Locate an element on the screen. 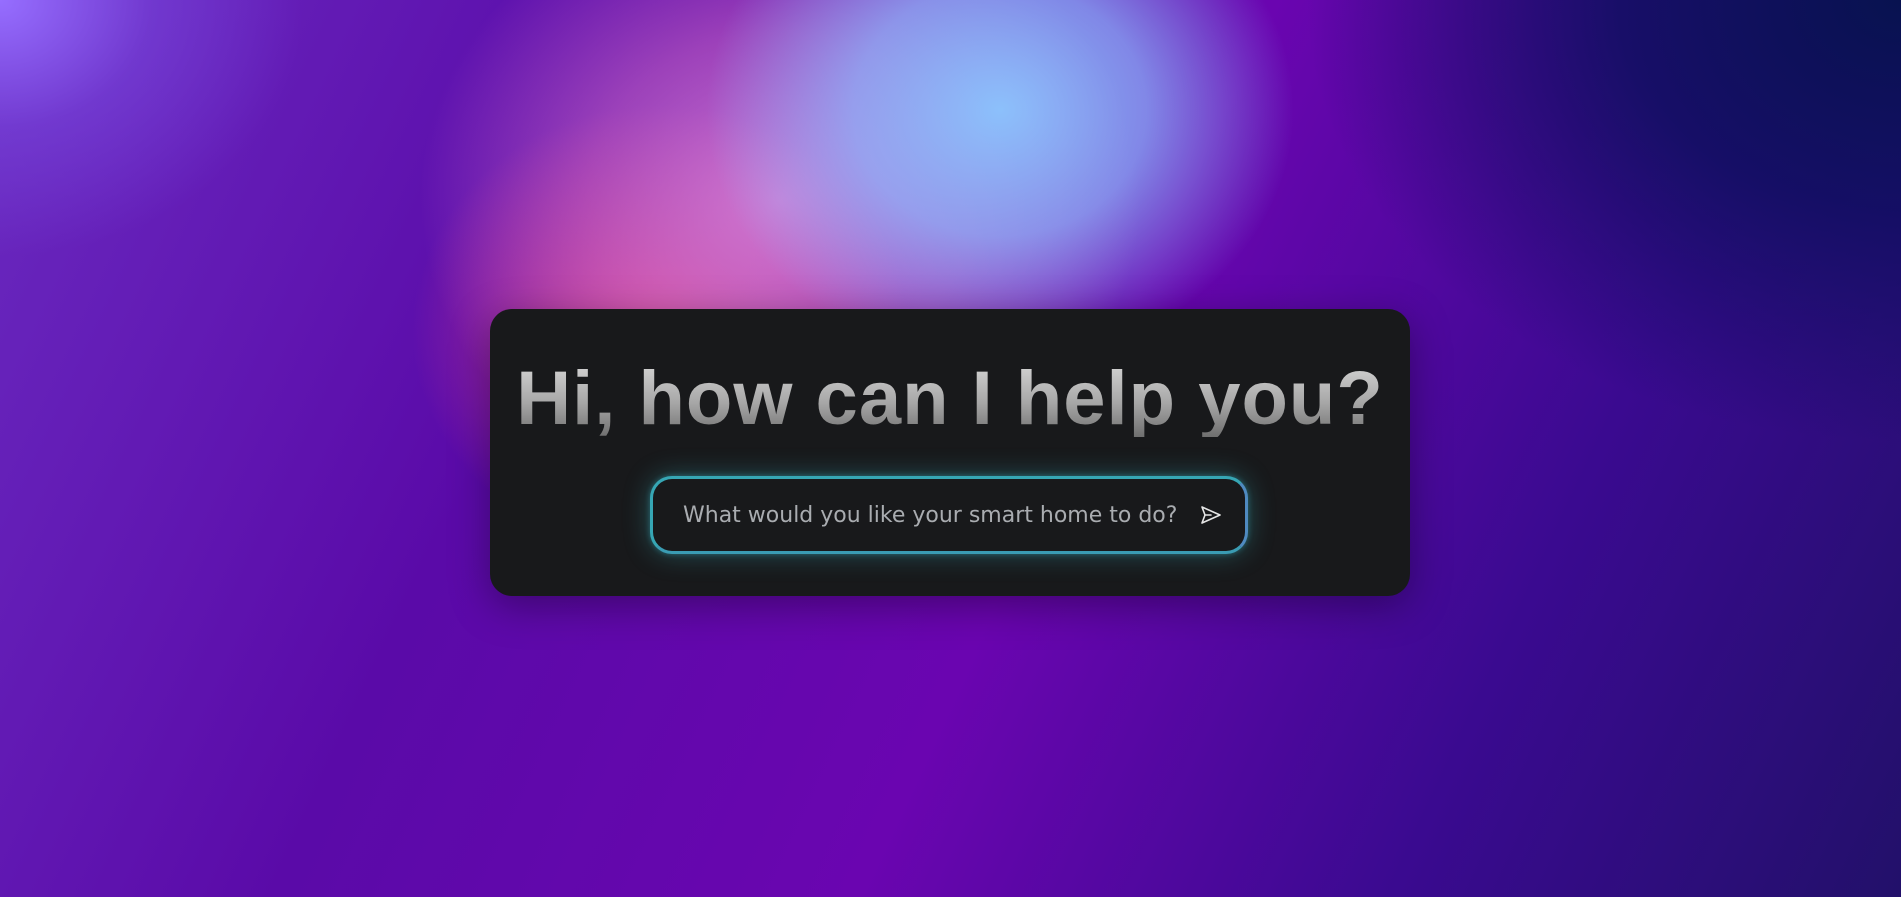 The width and height of the screenshot is (1901, 897). send-button is located at coordinates (1211, 515).